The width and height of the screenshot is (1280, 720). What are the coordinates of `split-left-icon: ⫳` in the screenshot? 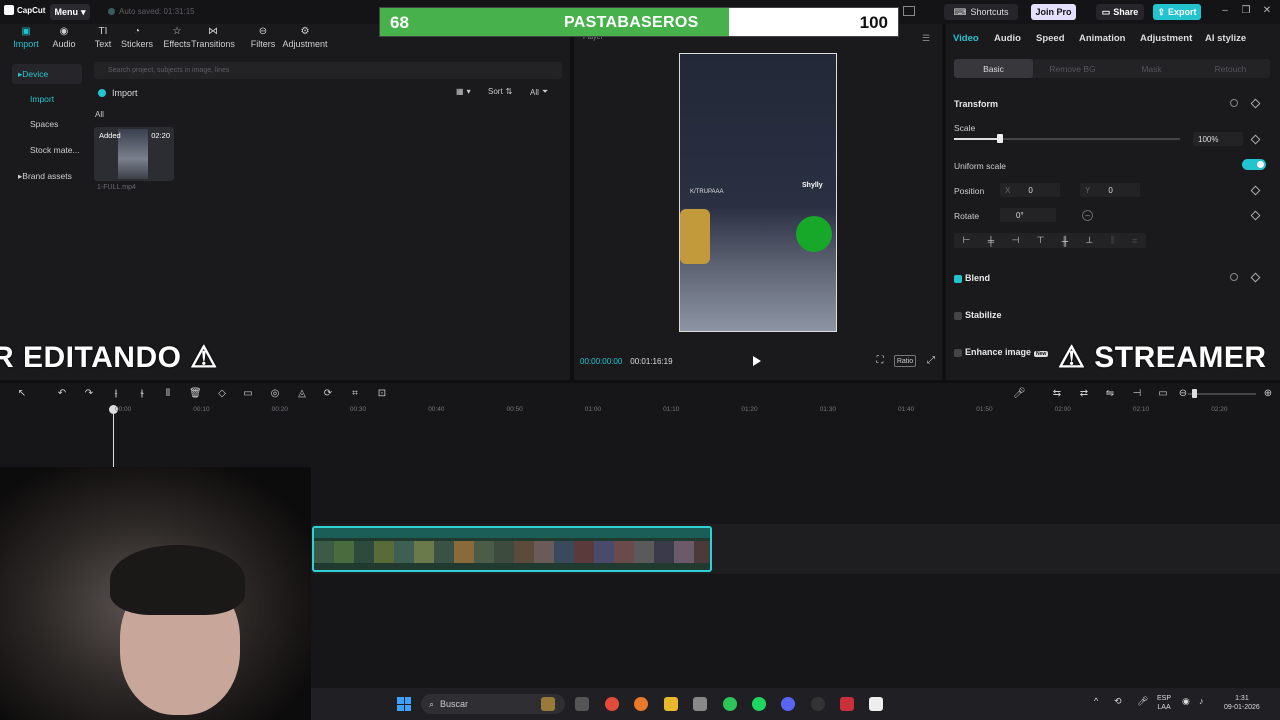 It's located at (142, 394).